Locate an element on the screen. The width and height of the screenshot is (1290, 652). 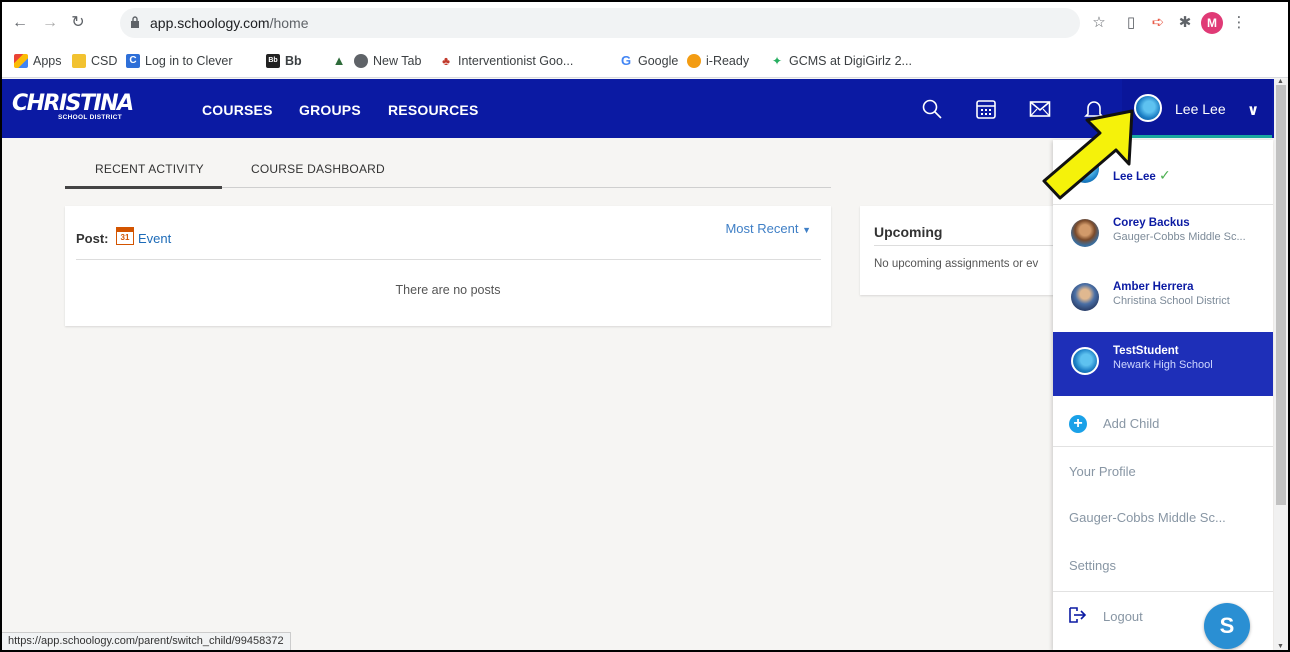
lock-icon is located at coordinates (135, 22).